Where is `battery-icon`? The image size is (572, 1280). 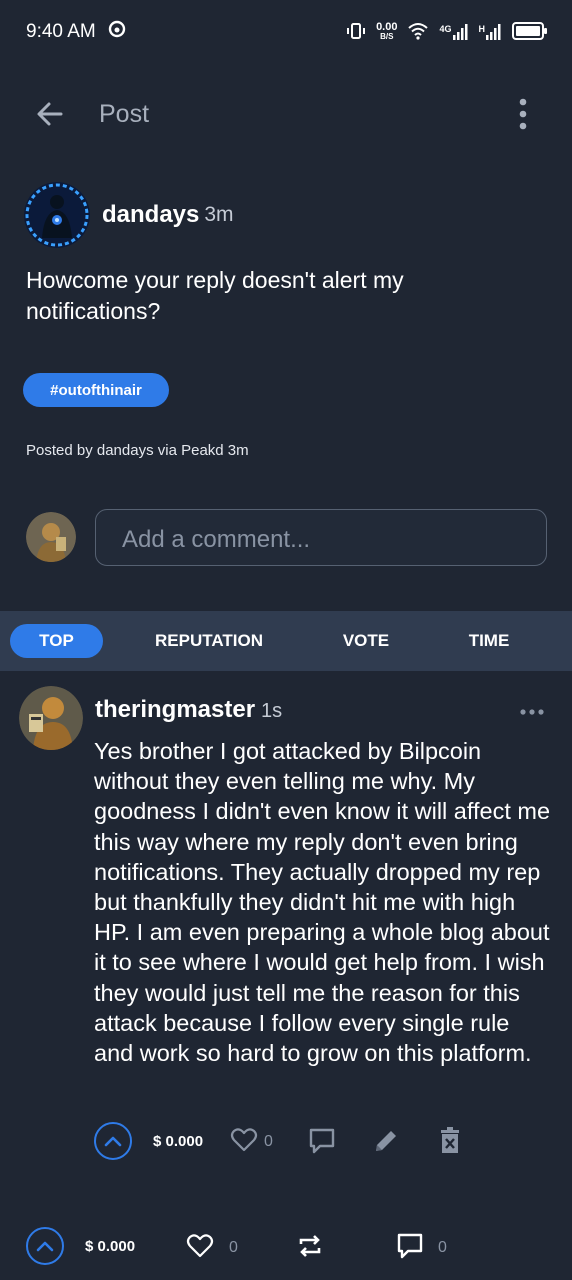
battery-icon is located at coordinates (530, 32).